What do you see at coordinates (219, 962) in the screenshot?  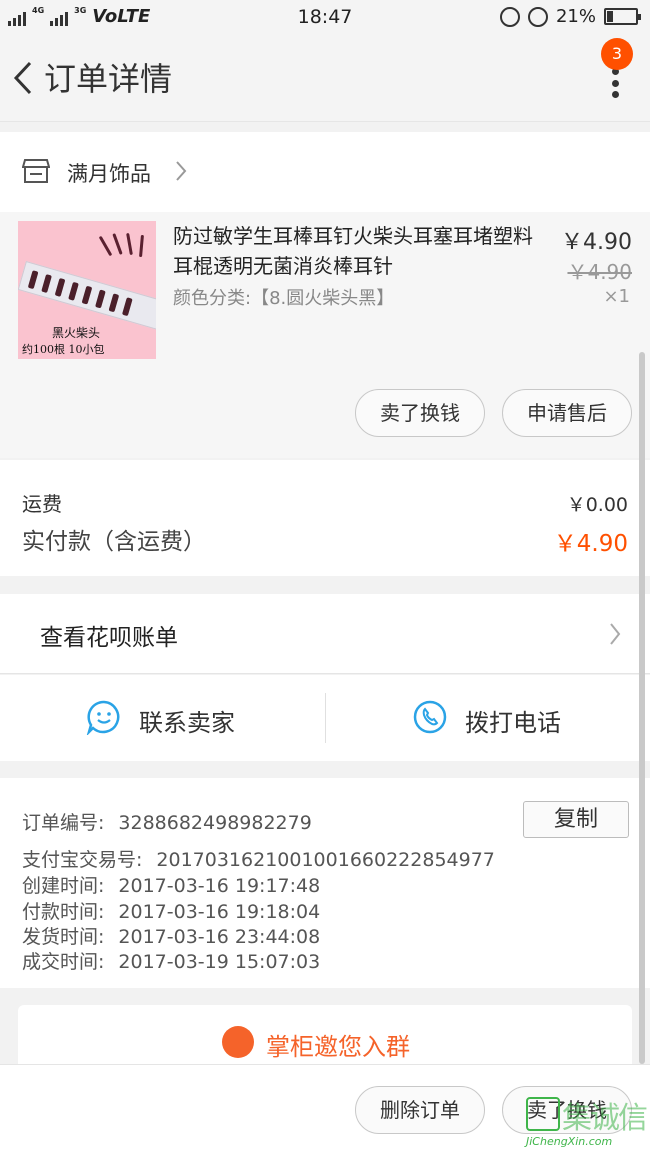 I see `done-time-value: 2017-03-19 15:07:03` at bounding box center [219, 962].